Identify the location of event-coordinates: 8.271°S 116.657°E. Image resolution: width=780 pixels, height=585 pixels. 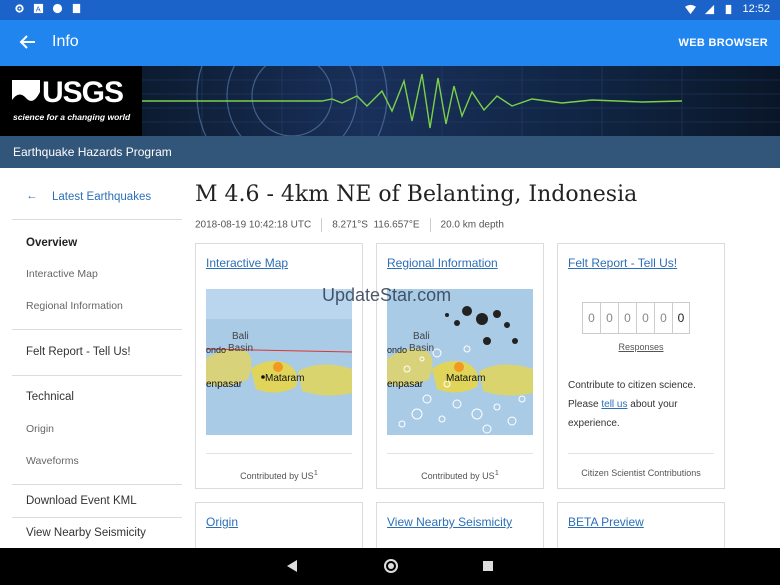
(376, 225).